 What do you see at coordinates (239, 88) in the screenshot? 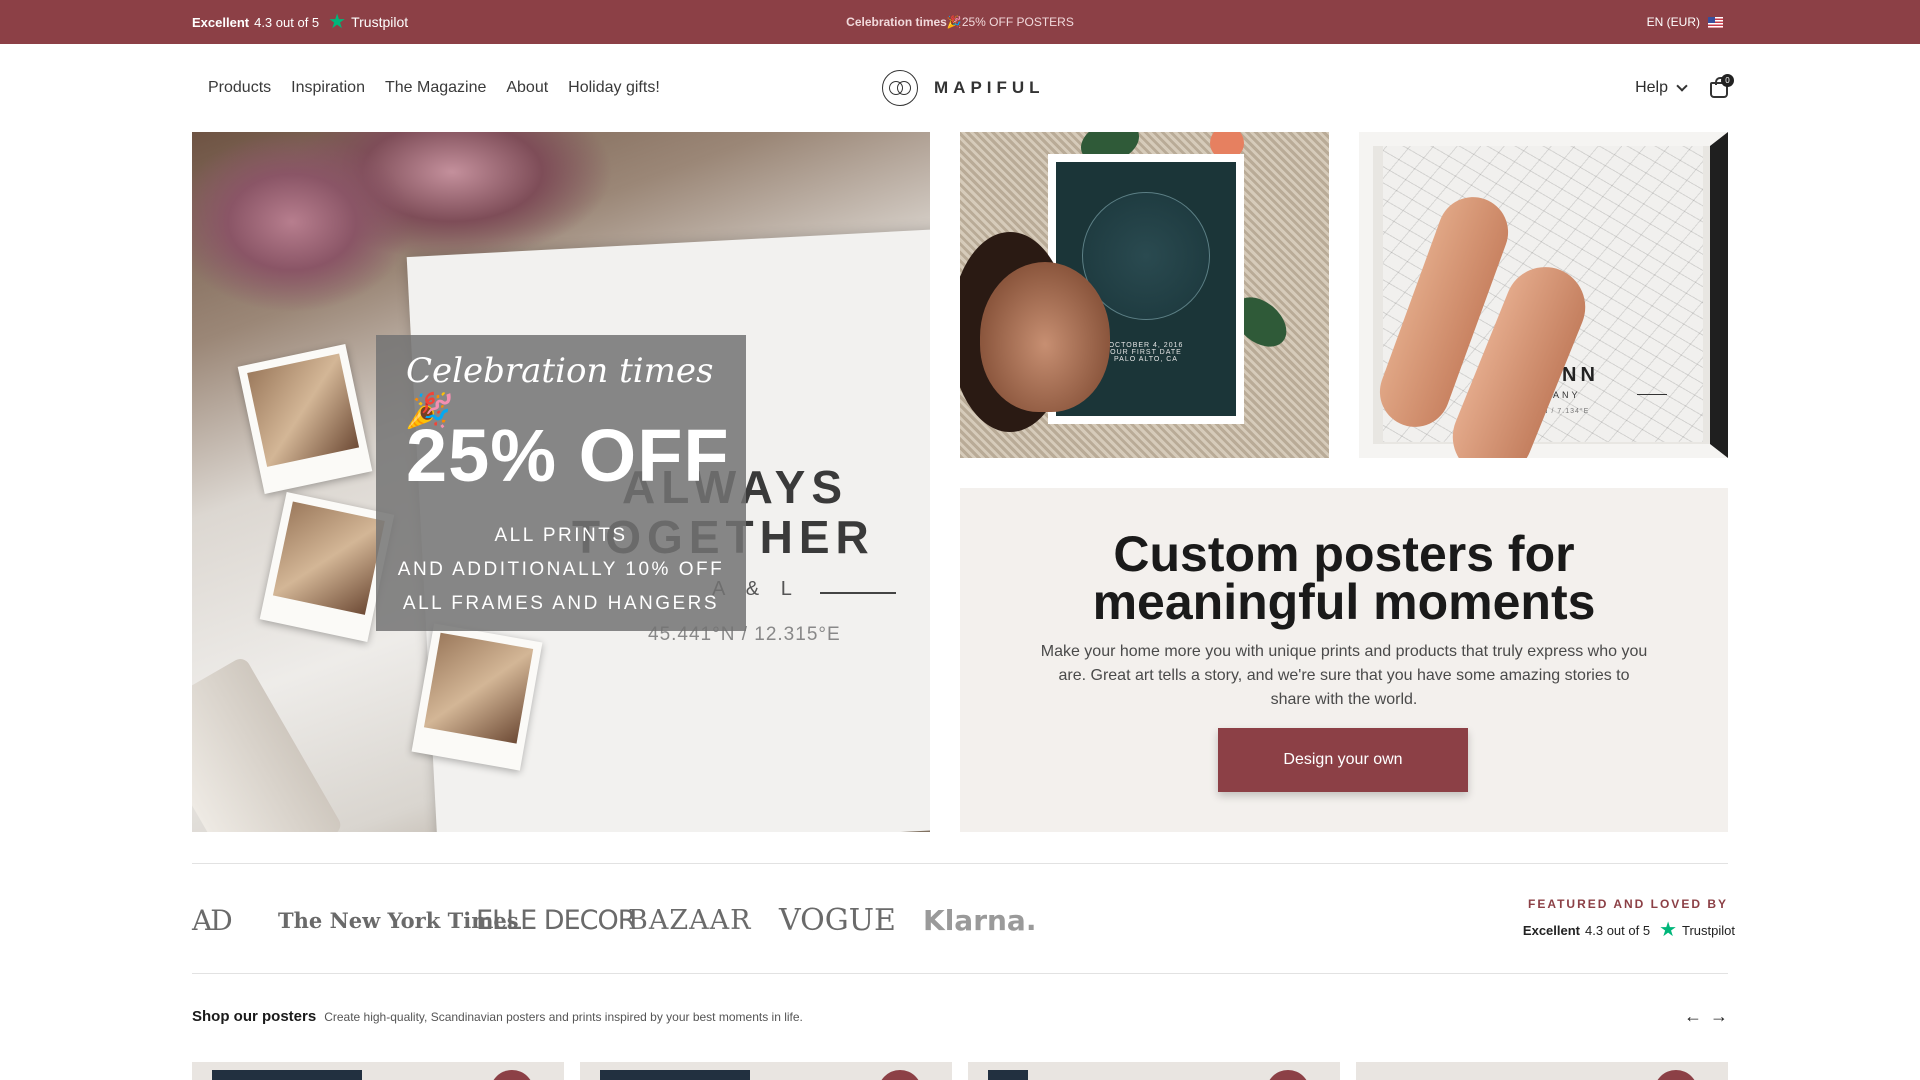
I see `nav-products: Products` at bounding box center [239, 88].